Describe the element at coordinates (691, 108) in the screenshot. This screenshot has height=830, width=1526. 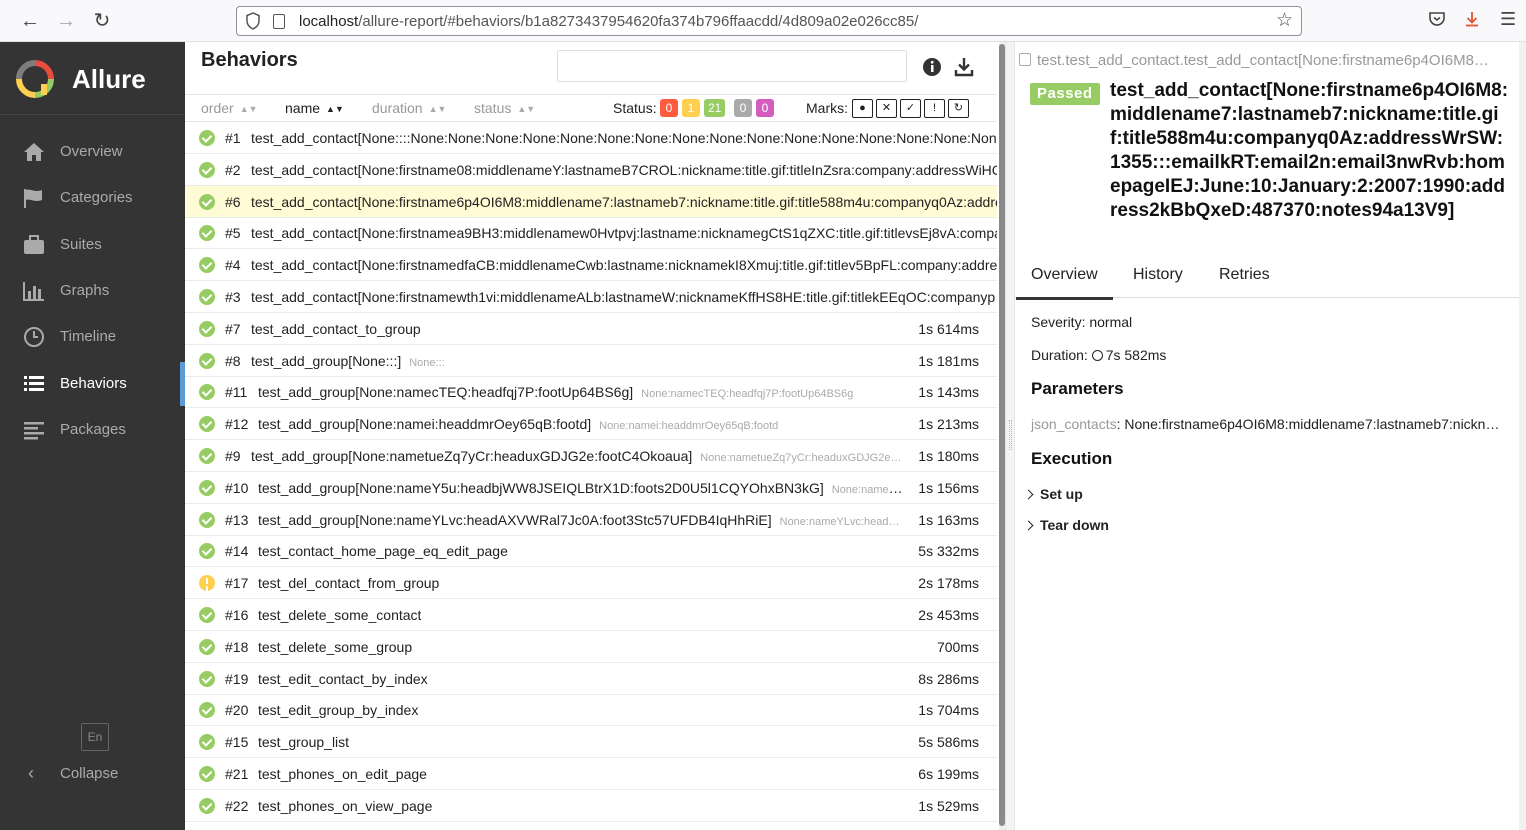
I see `status-broken-badge: 1` at that location.